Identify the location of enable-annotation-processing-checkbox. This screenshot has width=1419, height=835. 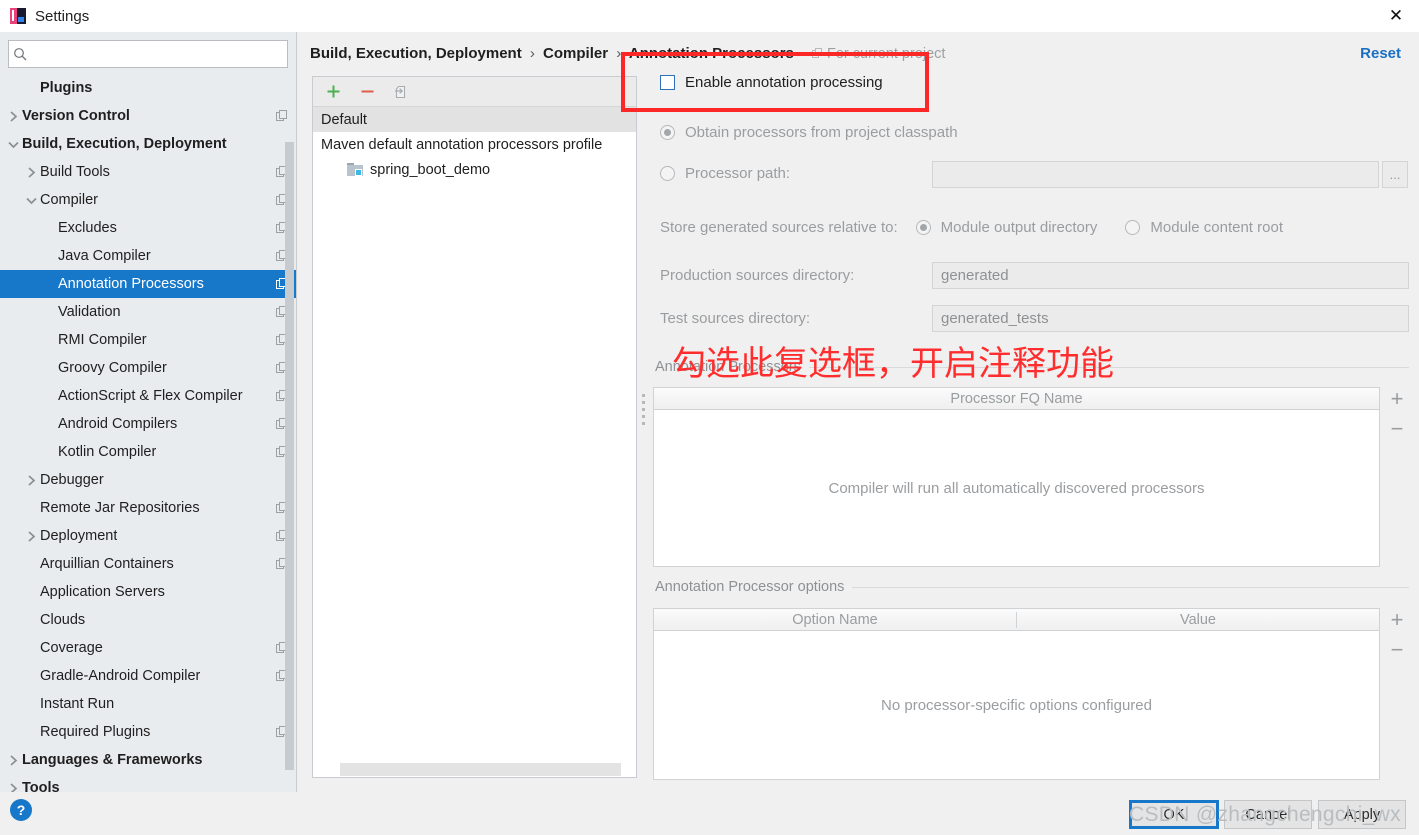
(667, 82).